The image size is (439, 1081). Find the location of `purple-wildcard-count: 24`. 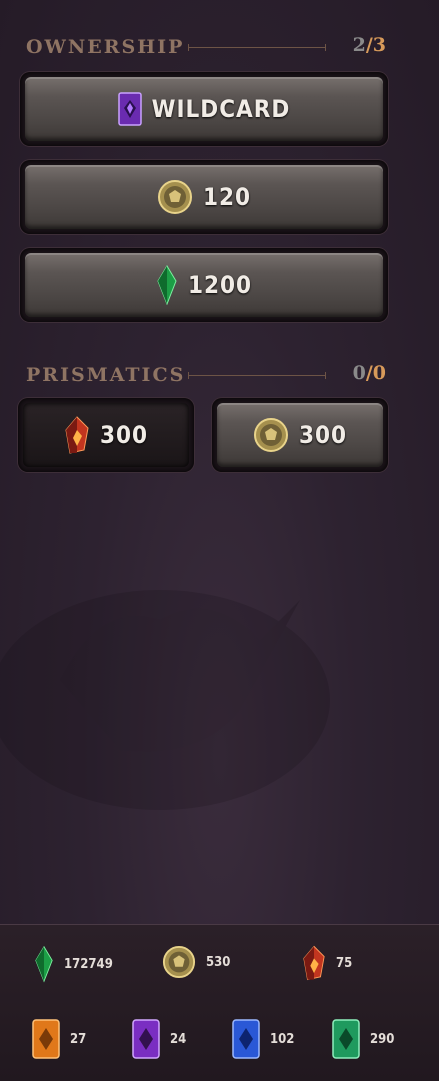

purple-wildcard-count: 24 is located at coordinates (178, 1039).